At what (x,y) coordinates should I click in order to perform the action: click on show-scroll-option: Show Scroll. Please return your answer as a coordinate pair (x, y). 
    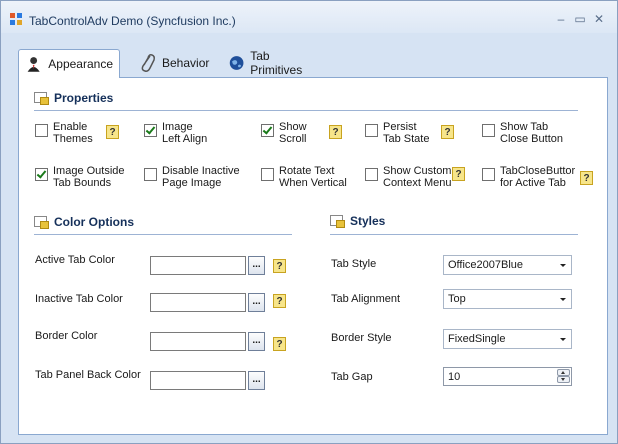
    Looking at the image, I should click on (284, 133).